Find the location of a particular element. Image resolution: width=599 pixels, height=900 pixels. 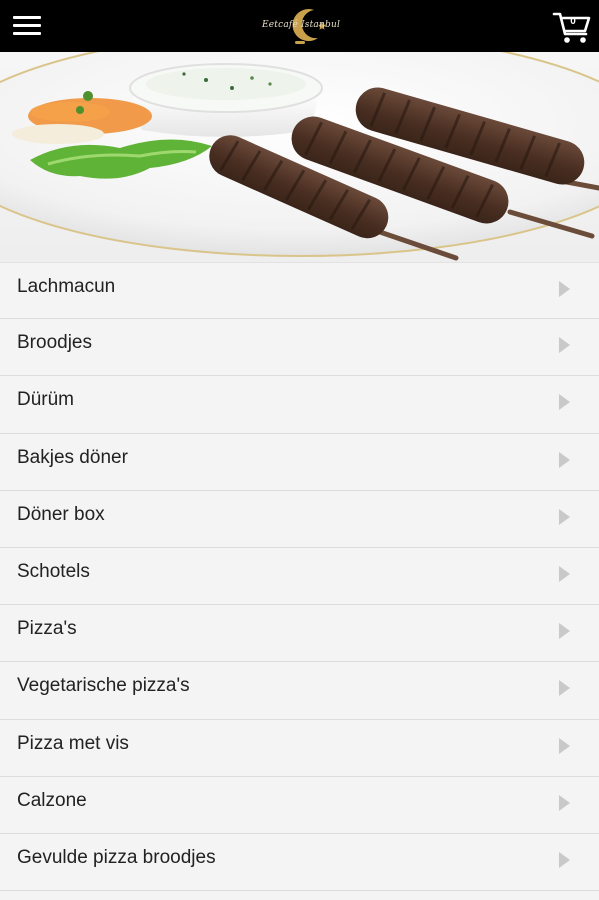

category-label: Gevulde pizza broodjes is located at coordinates (116, 857).